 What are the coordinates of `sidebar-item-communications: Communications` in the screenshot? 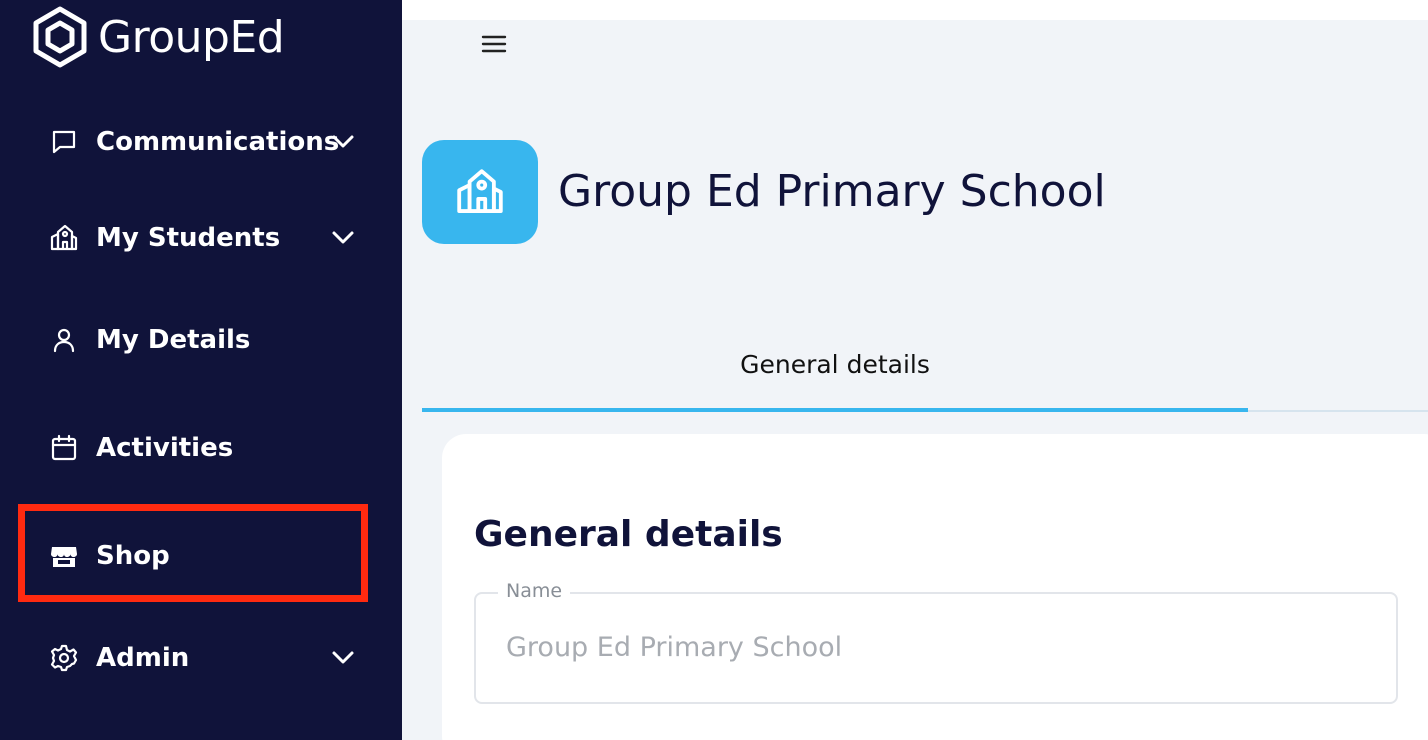 It's located at (193, 142).